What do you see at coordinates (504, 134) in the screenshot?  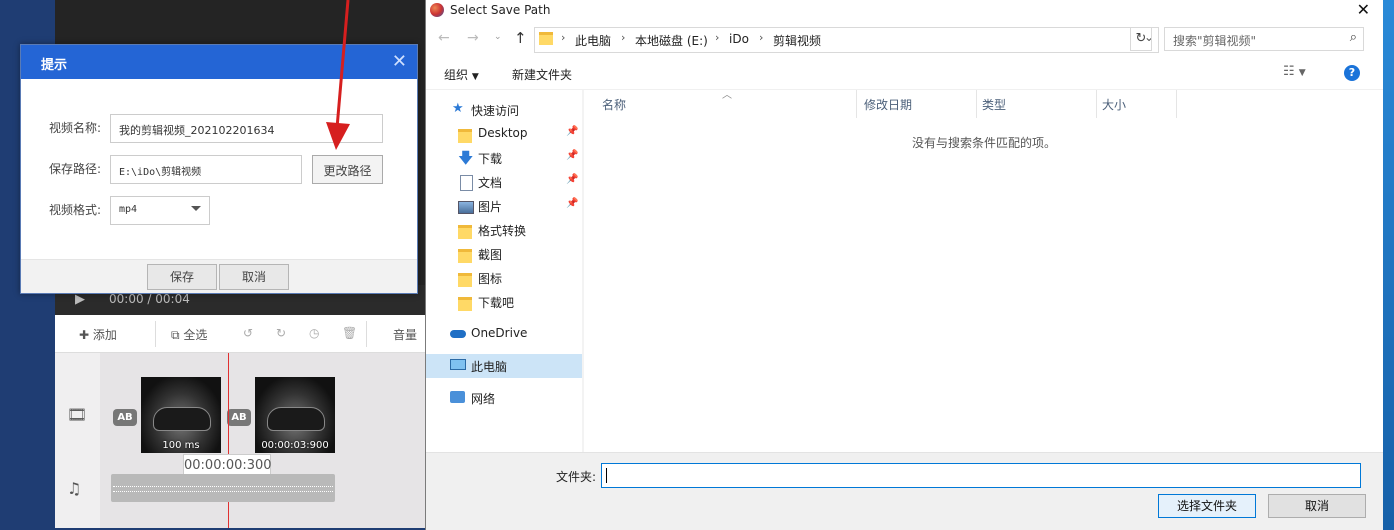 I see `nav-item-desktop: Desktop 📌` at bounding box center [504, 134].